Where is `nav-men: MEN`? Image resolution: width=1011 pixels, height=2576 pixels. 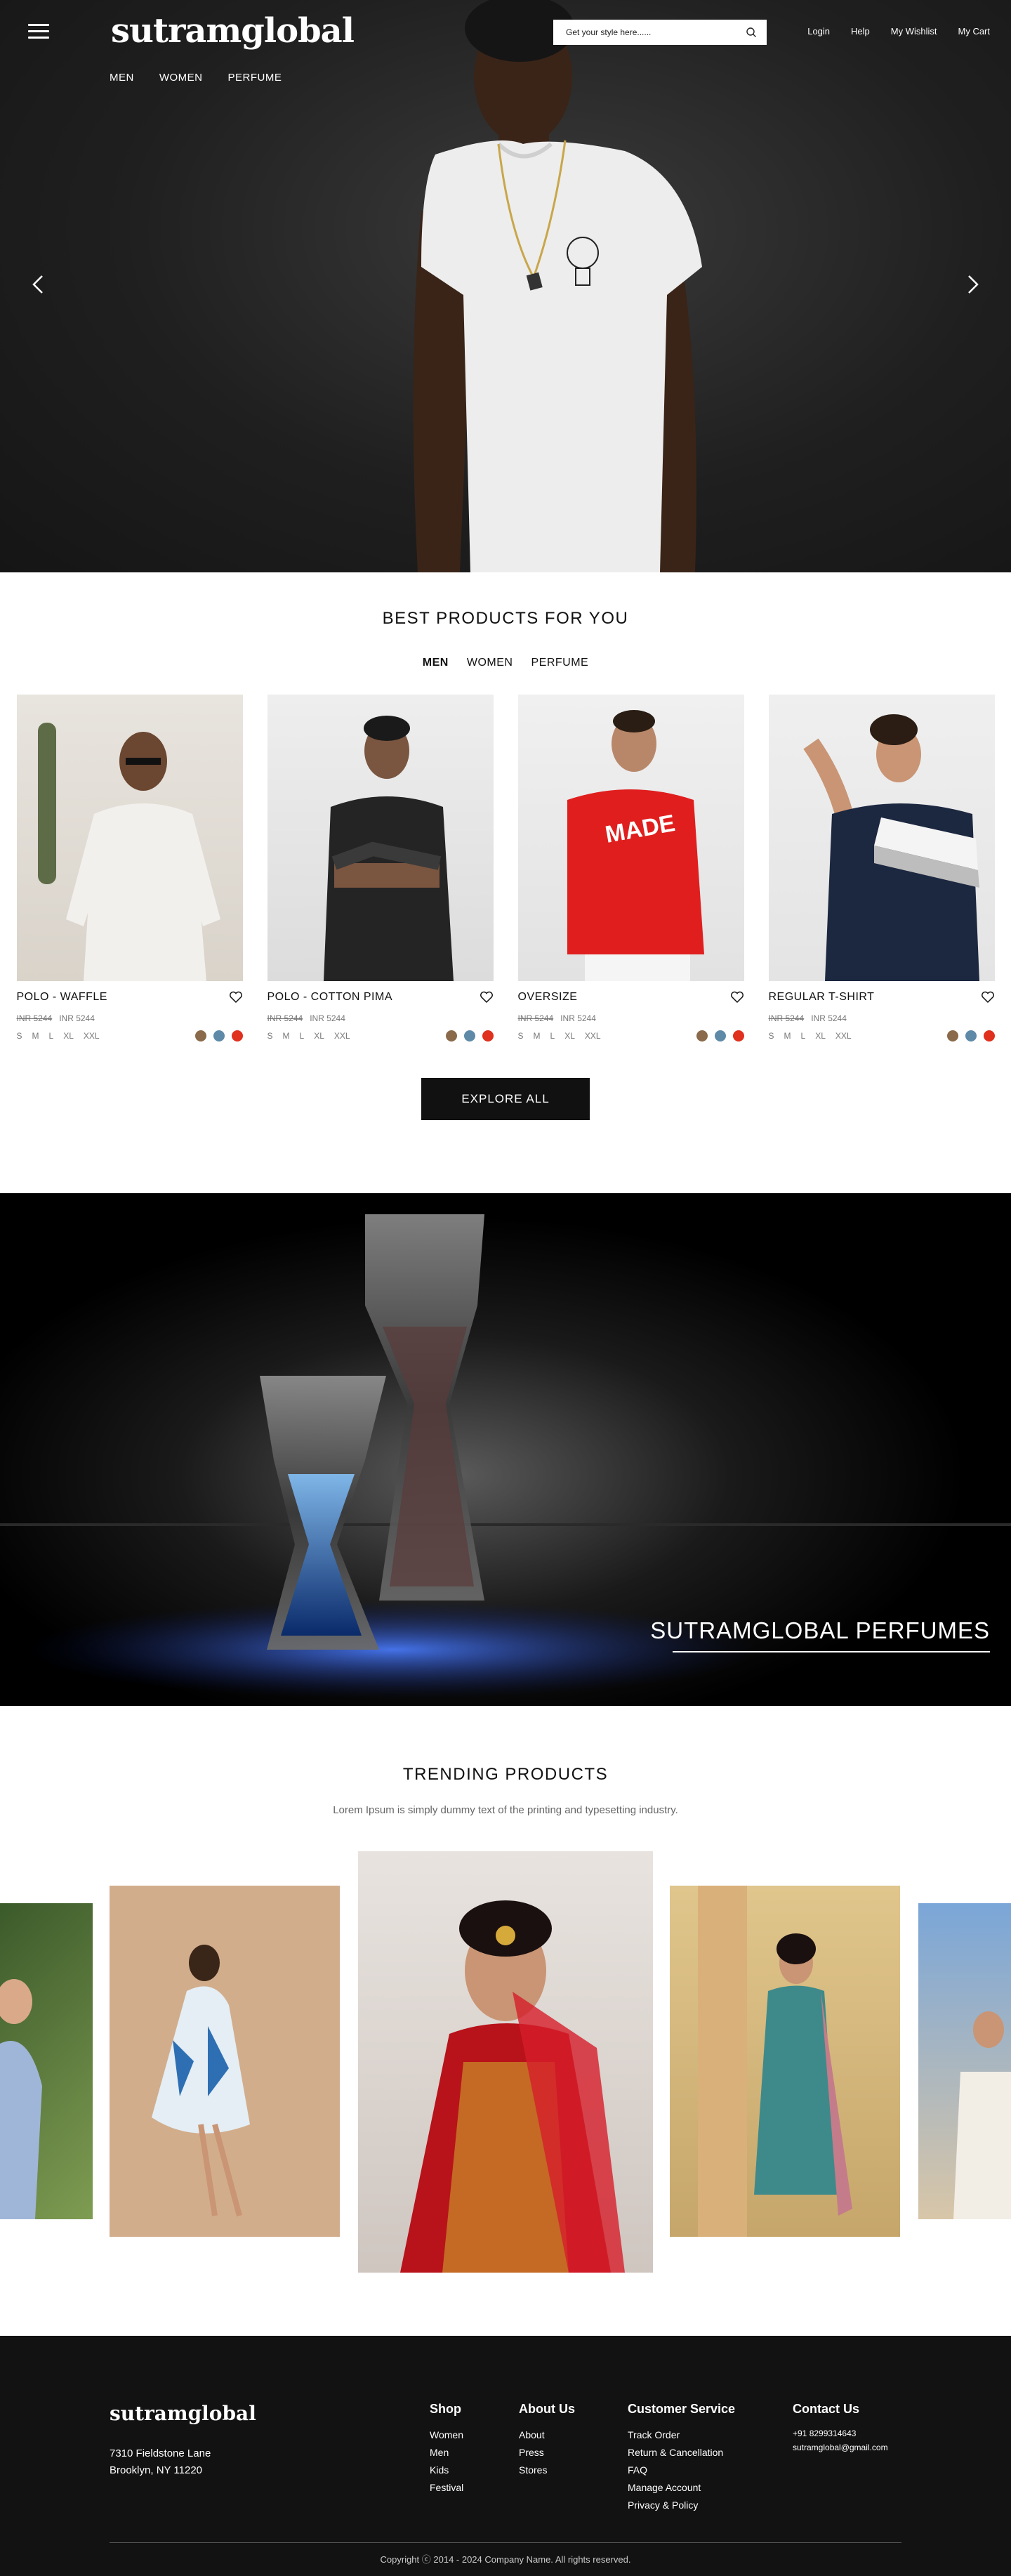
nav-men: MEN is located at coordinates (122, 78).